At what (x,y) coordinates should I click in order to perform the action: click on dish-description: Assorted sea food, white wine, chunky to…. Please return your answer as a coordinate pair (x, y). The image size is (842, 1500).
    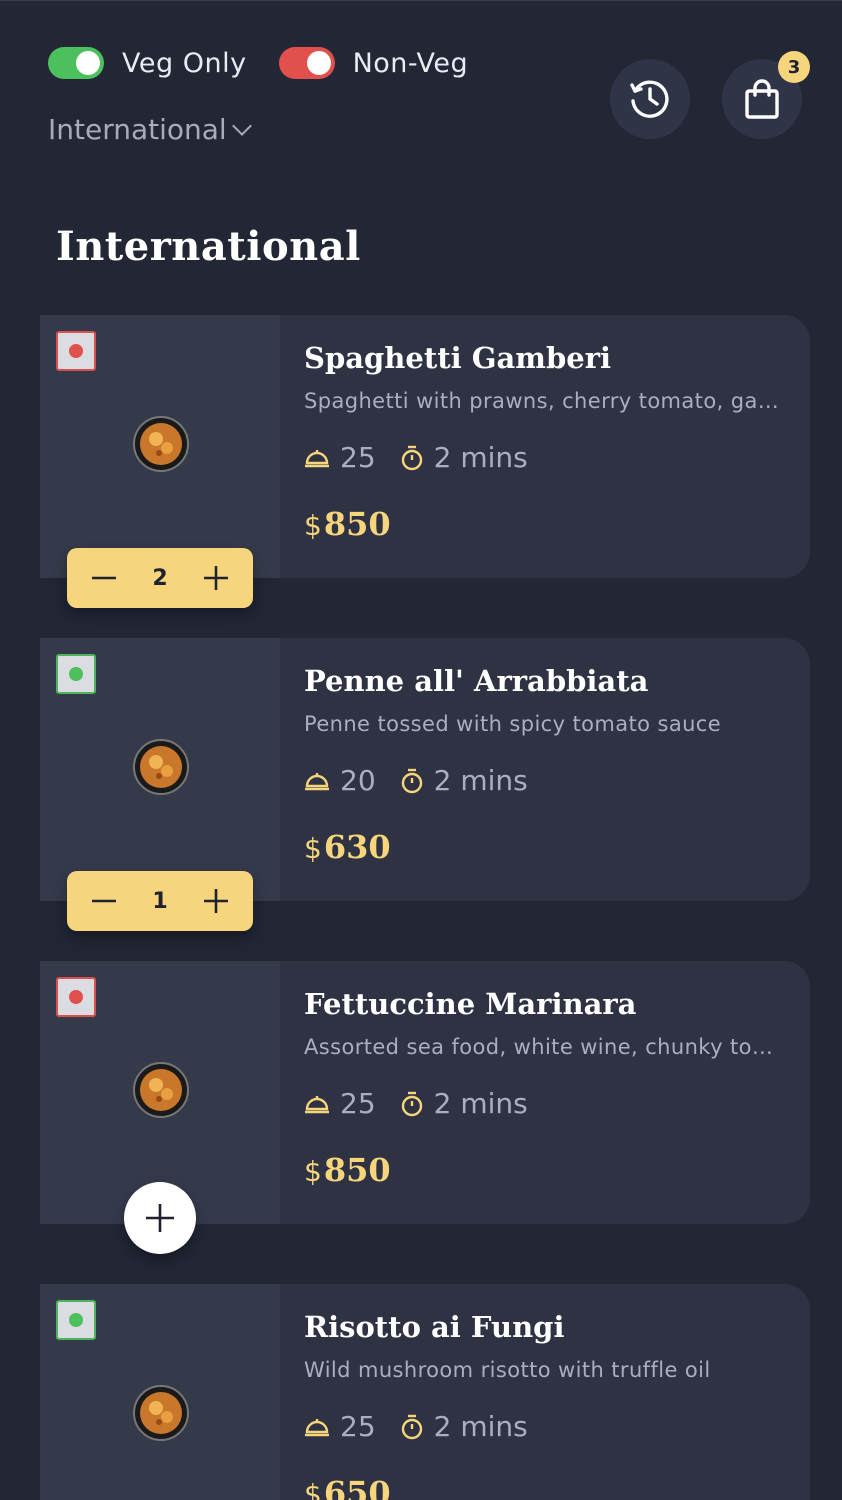
    Looking at the image, I should click on (544, 1047).